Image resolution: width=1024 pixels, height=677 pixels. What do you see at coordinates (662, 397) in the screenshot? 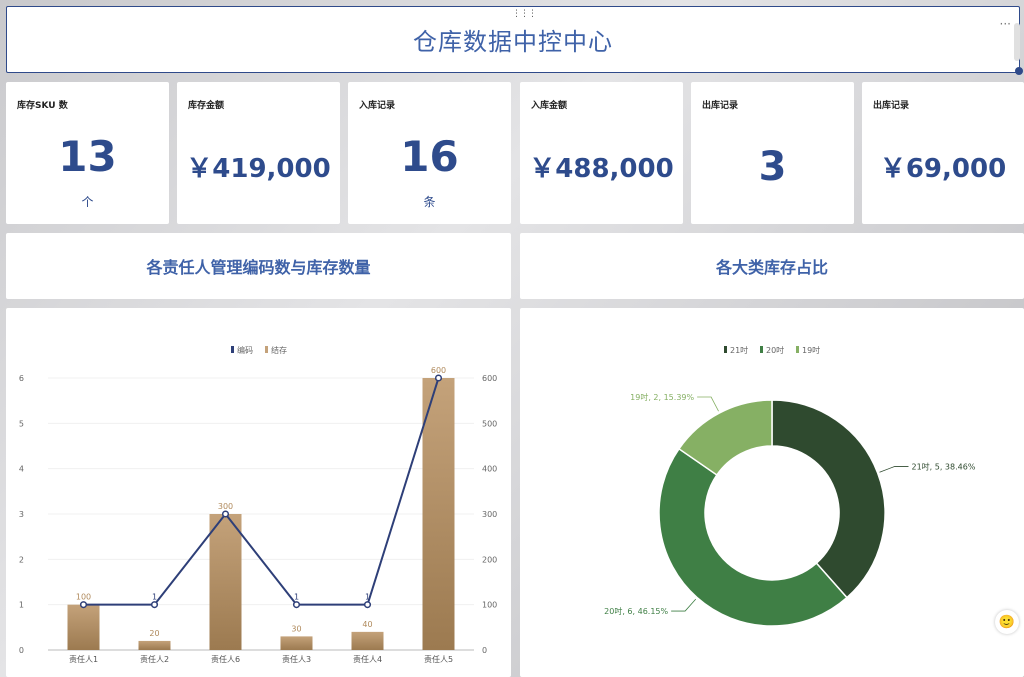
I see `pie-label: 19吋, 2, 15.39%` at bounding box center [662, 397].